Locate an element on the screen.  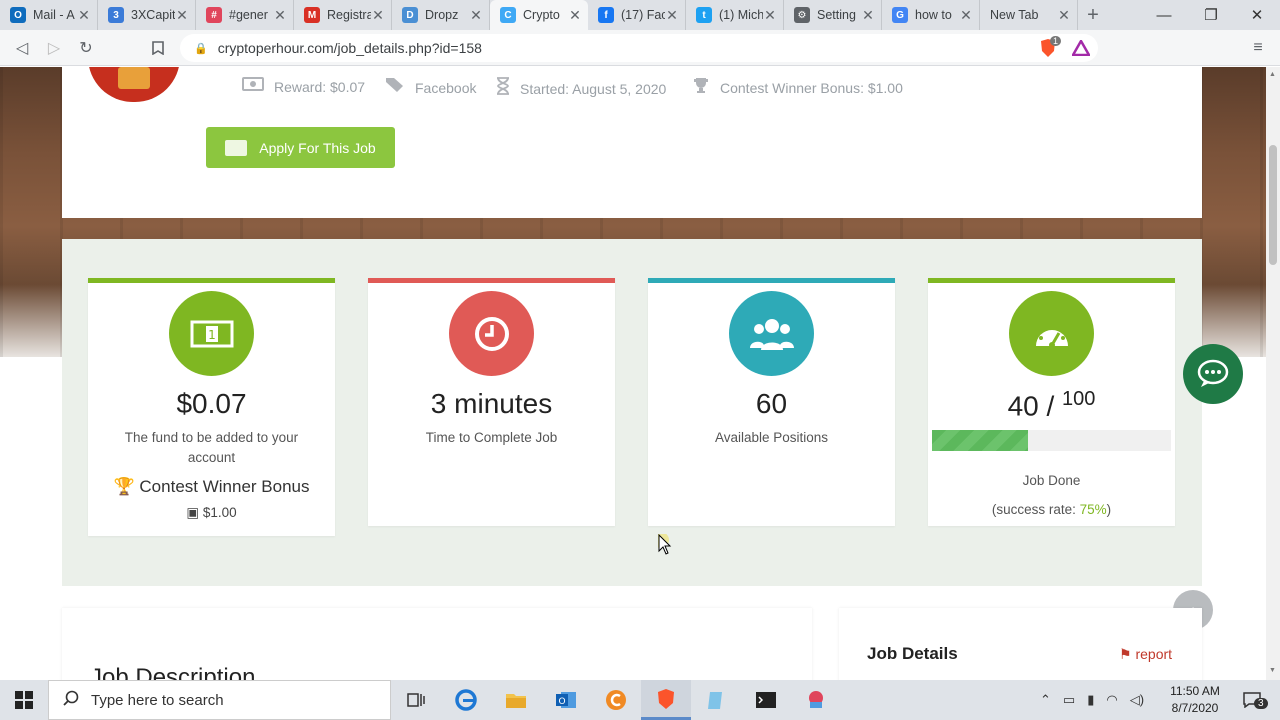
taskbar-search-input: Type here to search is located at coordinates (219, 700).